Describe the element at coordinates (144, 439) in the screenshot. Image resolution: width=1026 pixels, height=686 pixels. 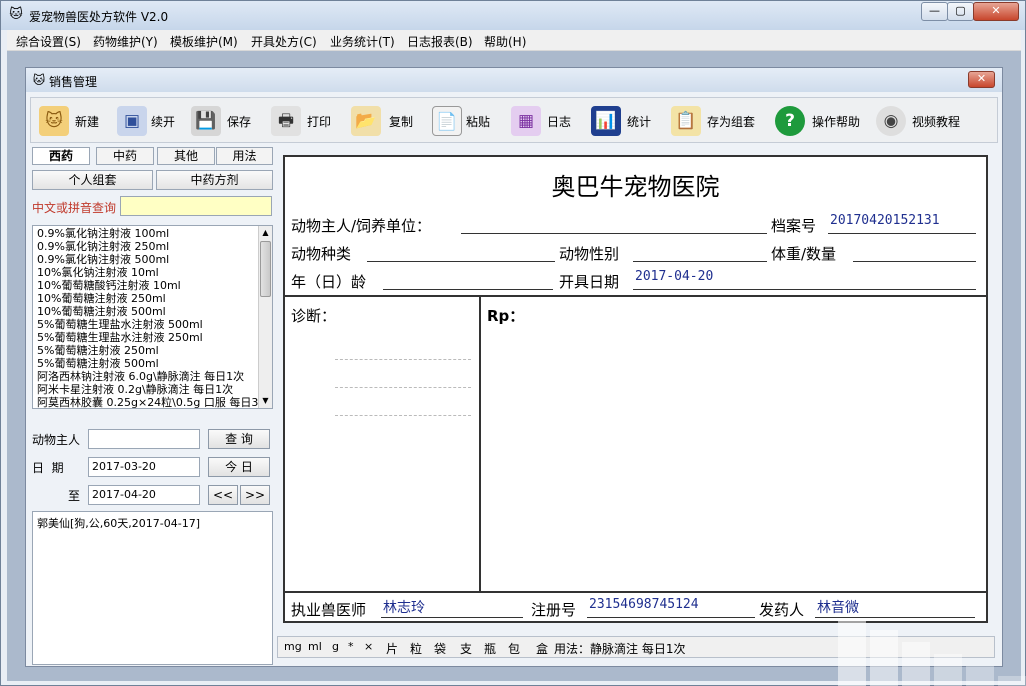
I see `owner-input` at that location.